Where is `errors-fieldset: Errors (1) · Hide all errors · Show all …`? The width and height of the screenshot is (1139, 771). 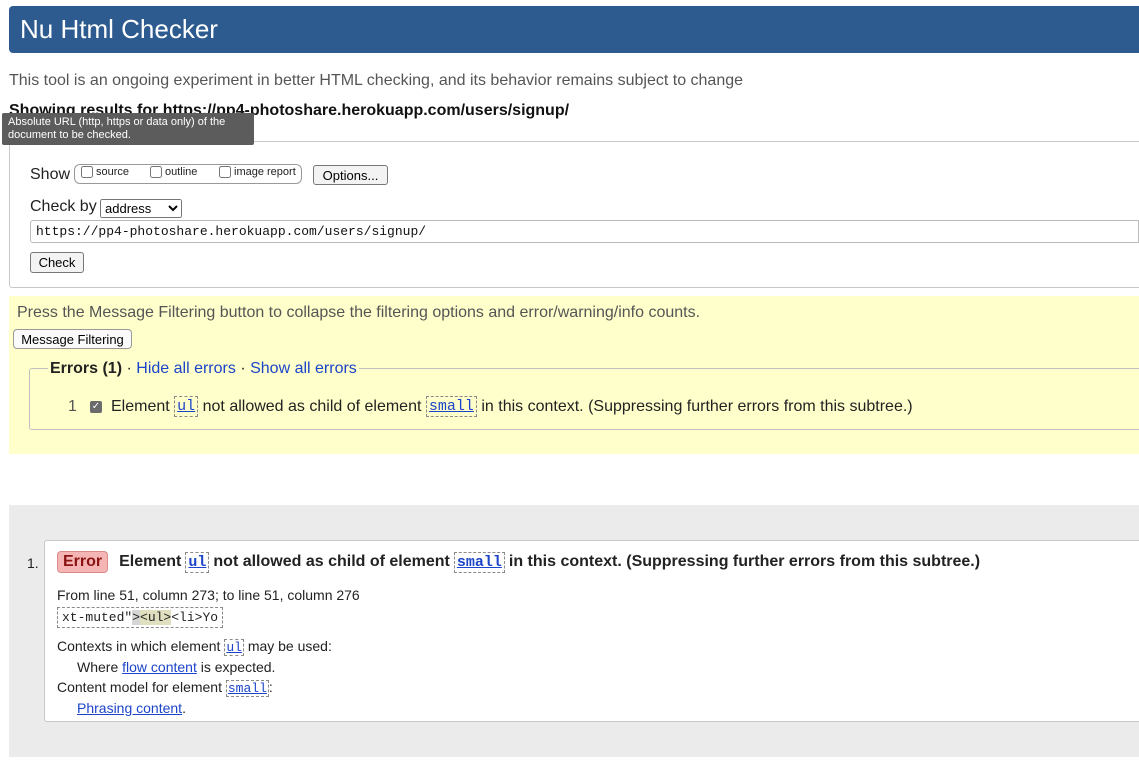
errors-fieldset: Errors (1) · Hide all errors · Show all … is located at coordinates (584, 395).